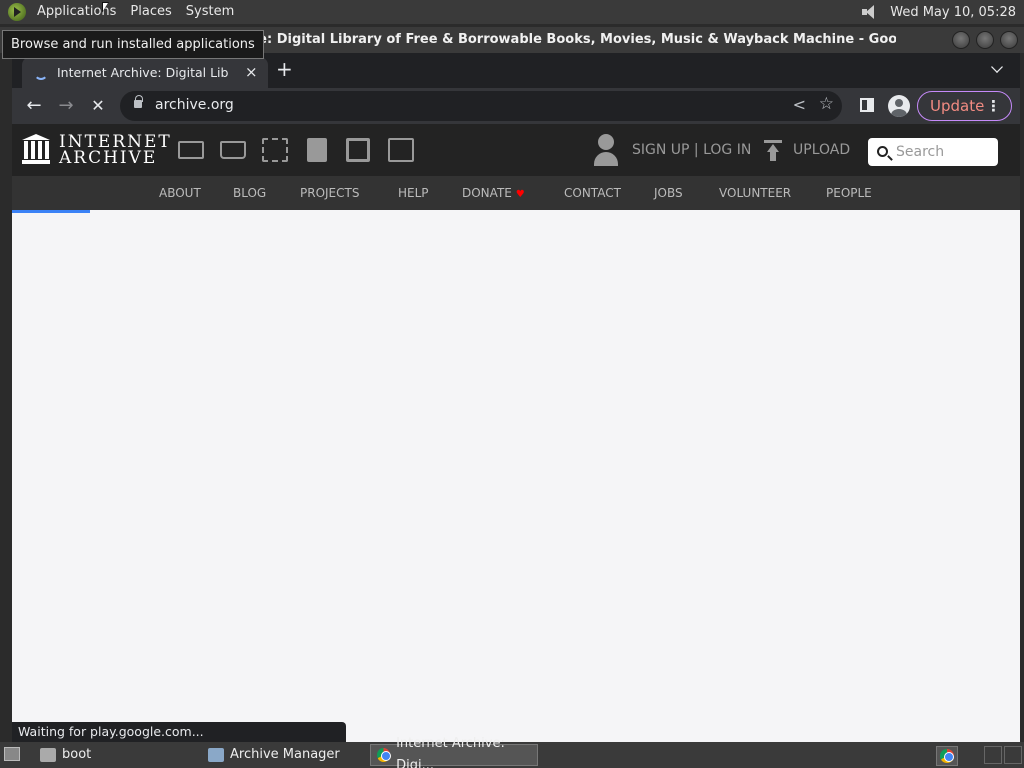 This screenshot has height=768, width=1024. What do you see at coordinates (691, 150) in the screenshot?
I see `signup-login-link: SIGN UP | LOG IN` at bounding box center [691, 150].